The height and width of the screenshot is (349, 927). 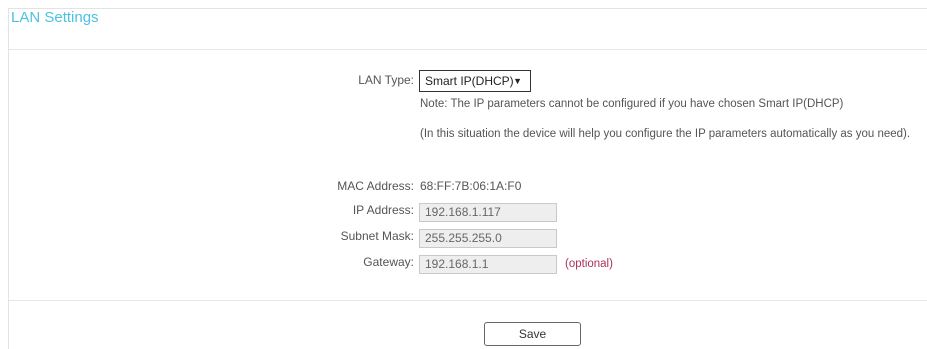 I want to click on gateway-label: Gateway:, so click(x=388, y=262).